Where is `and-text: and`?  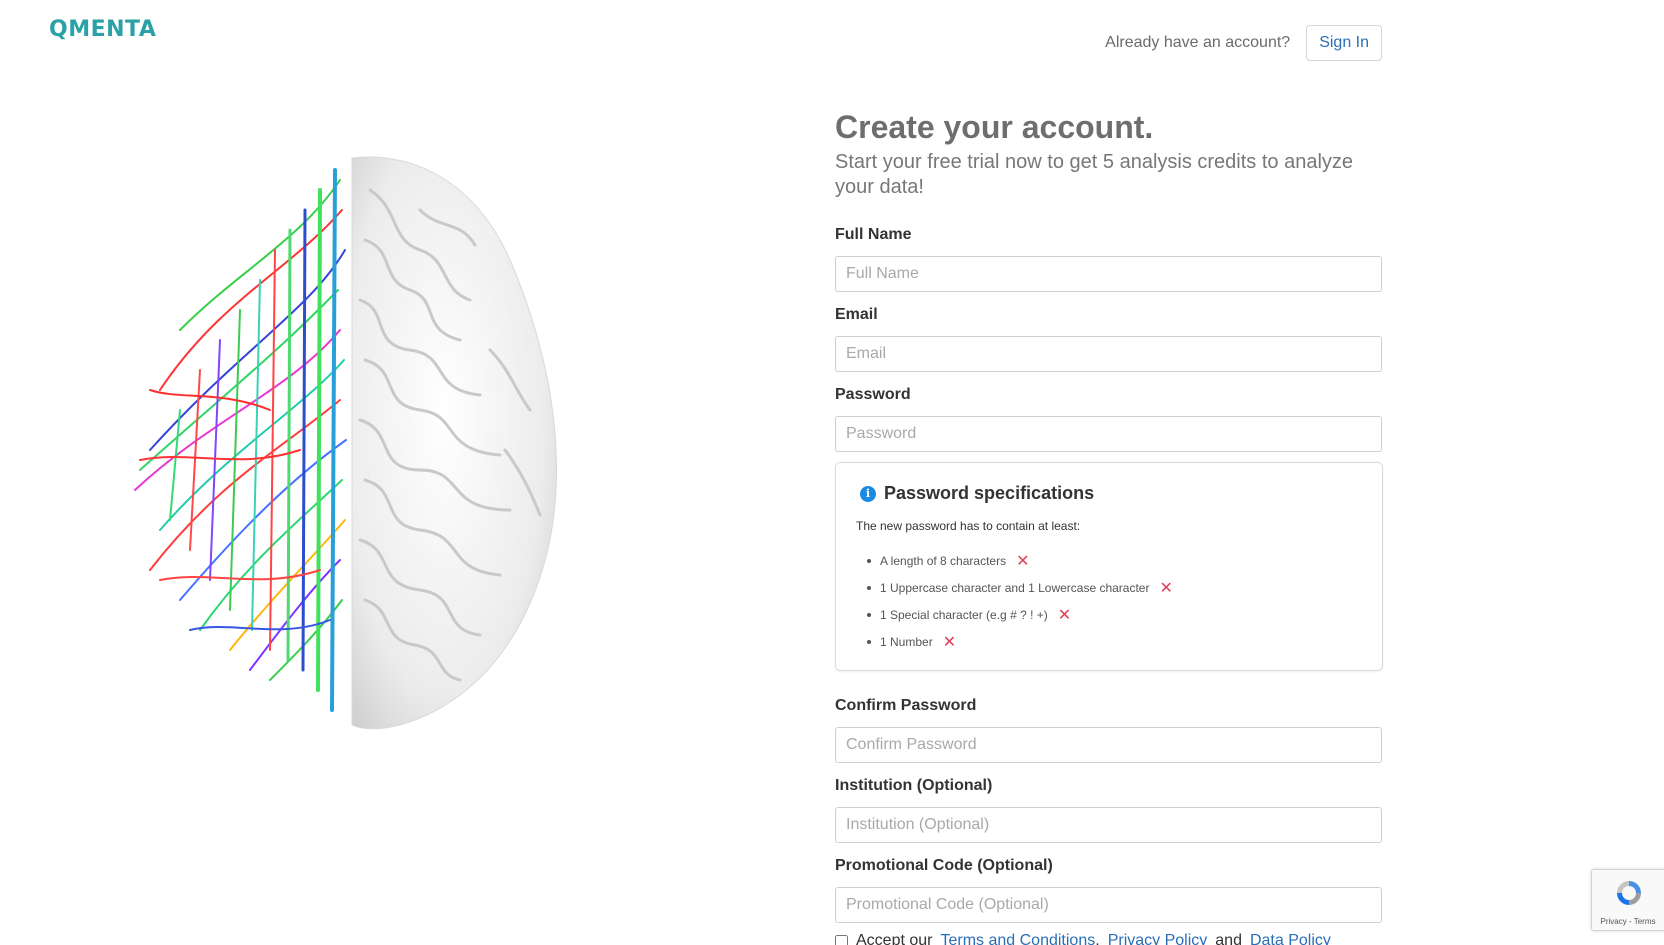 and-text: and is located at coordinates (1228, 938).